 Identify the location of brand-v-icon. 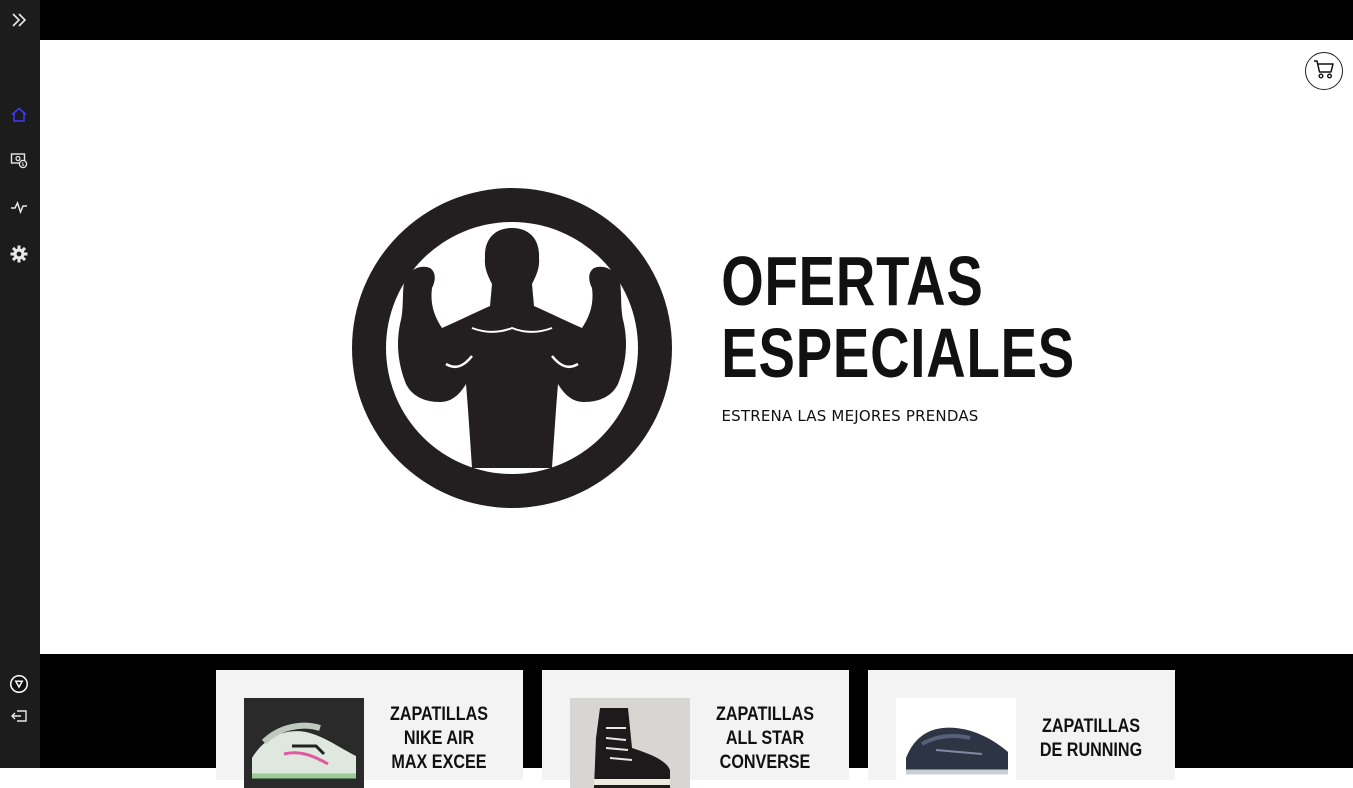
(19, 684).